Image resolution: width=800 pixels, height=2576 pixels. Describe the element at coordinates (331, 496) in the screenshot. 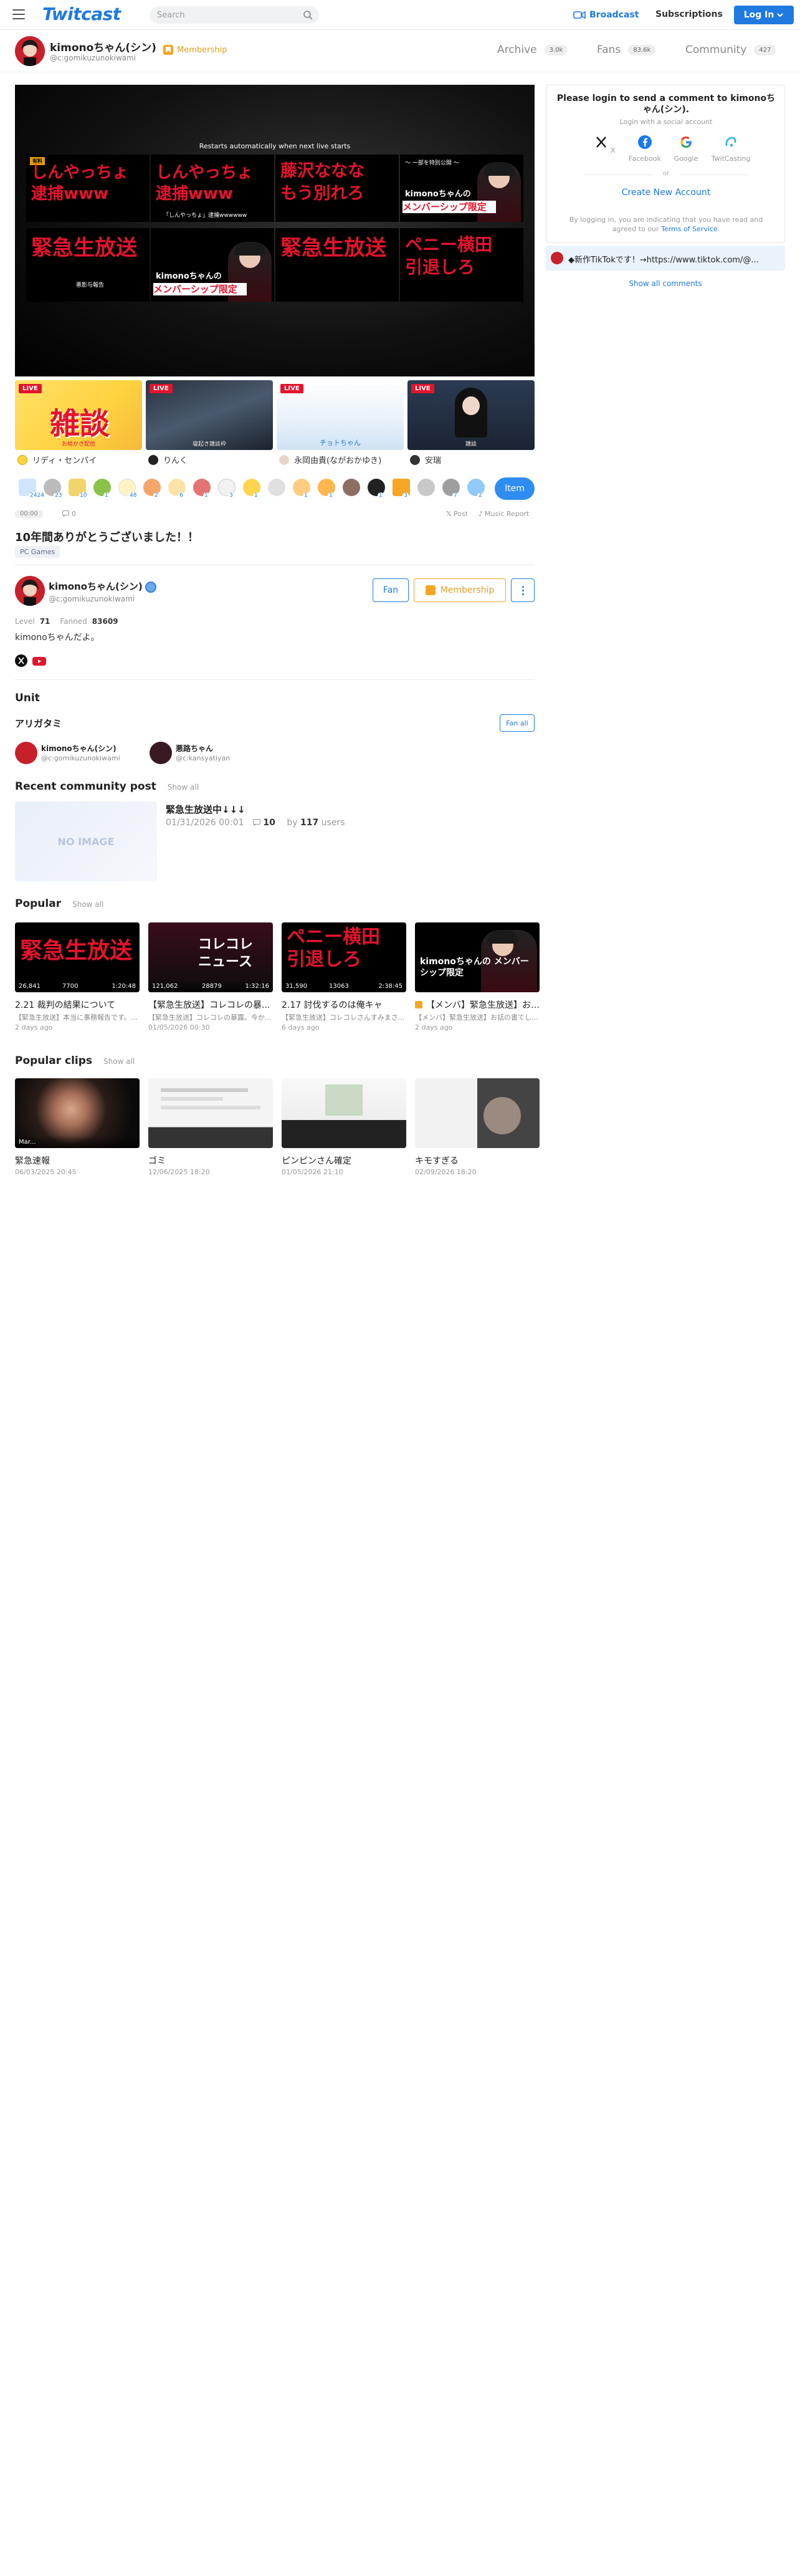

I see `gift-count: 1` at that location.